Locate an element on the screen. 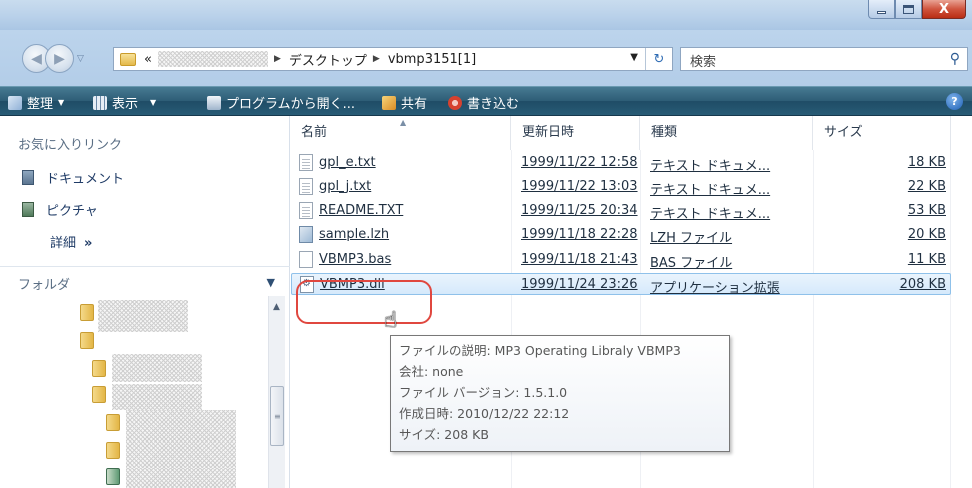  favorite-link-documents: ドキュメント is located at coordinates (73, 177).